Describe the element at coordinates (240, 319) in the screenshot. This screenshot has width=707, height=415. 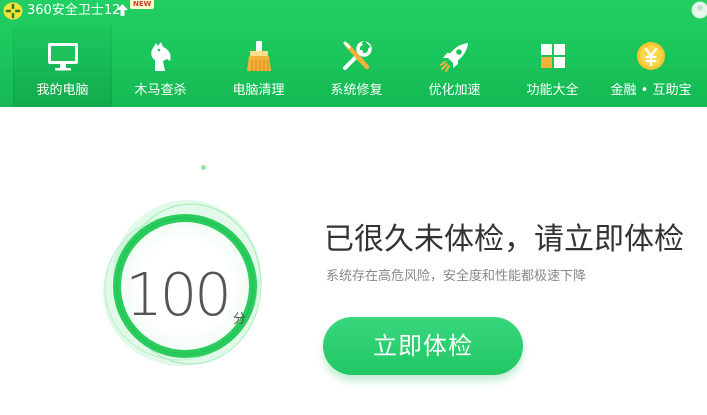
I see `score-unit: 分` at that location.